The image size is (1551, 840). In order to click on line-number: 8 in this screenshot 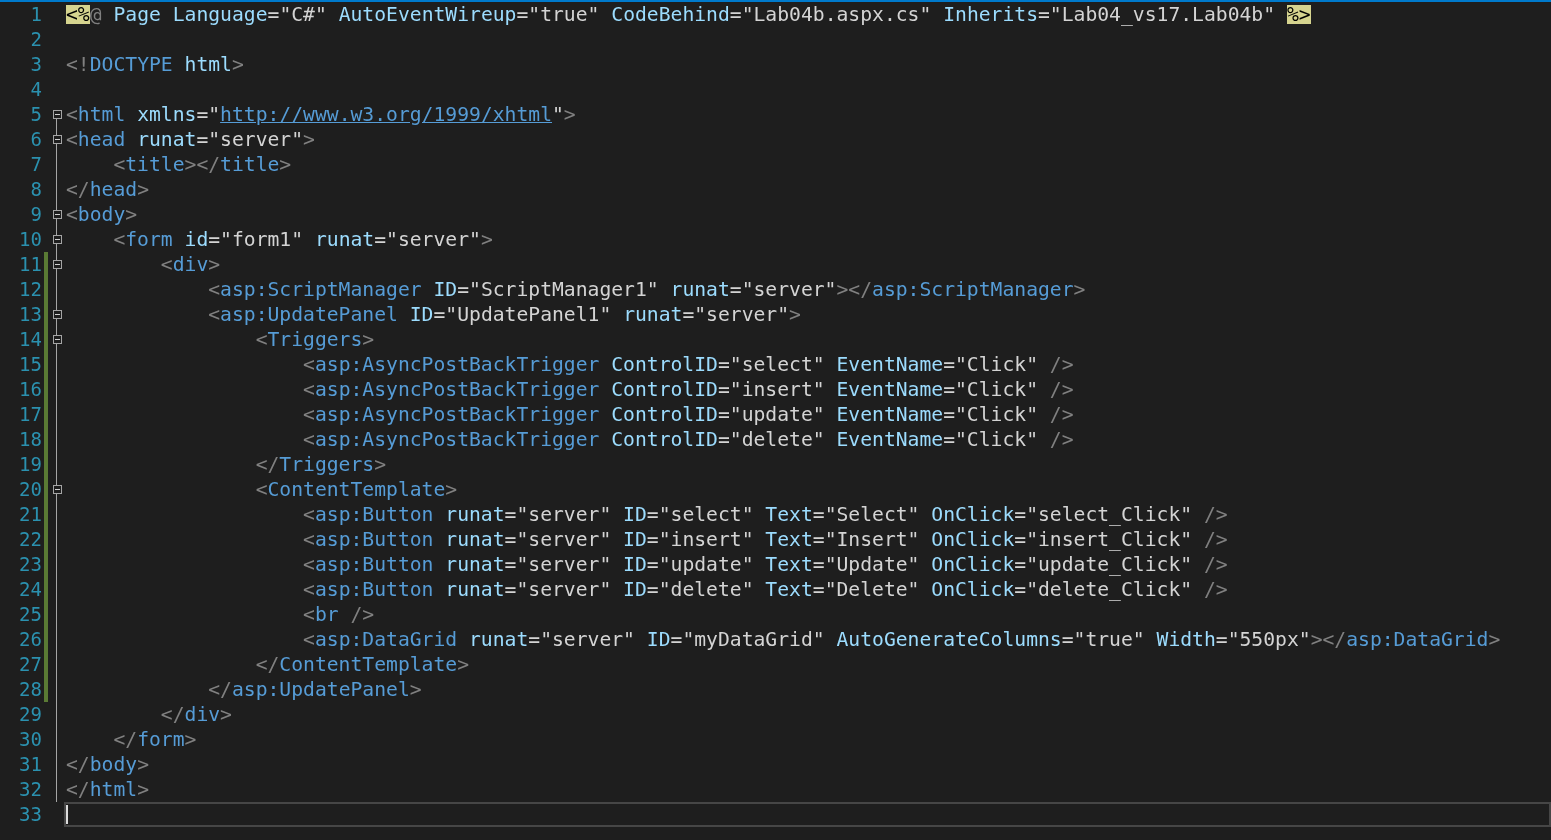, I will do `click(36, 189)`.